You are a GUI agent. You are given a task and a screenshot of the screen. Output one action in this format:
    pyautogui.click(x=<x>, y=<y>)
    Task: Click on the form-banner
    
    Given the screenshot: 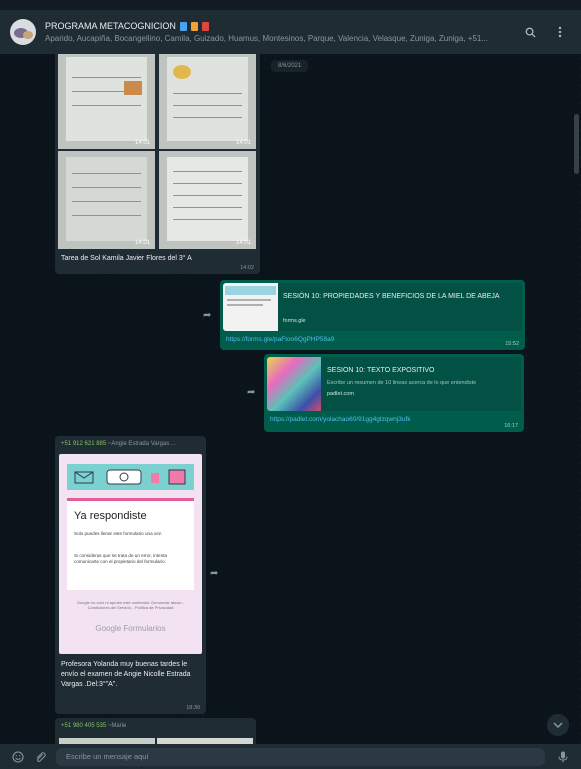 What is the action you would take?
    pyautogui.click(x=130, y=477)
    